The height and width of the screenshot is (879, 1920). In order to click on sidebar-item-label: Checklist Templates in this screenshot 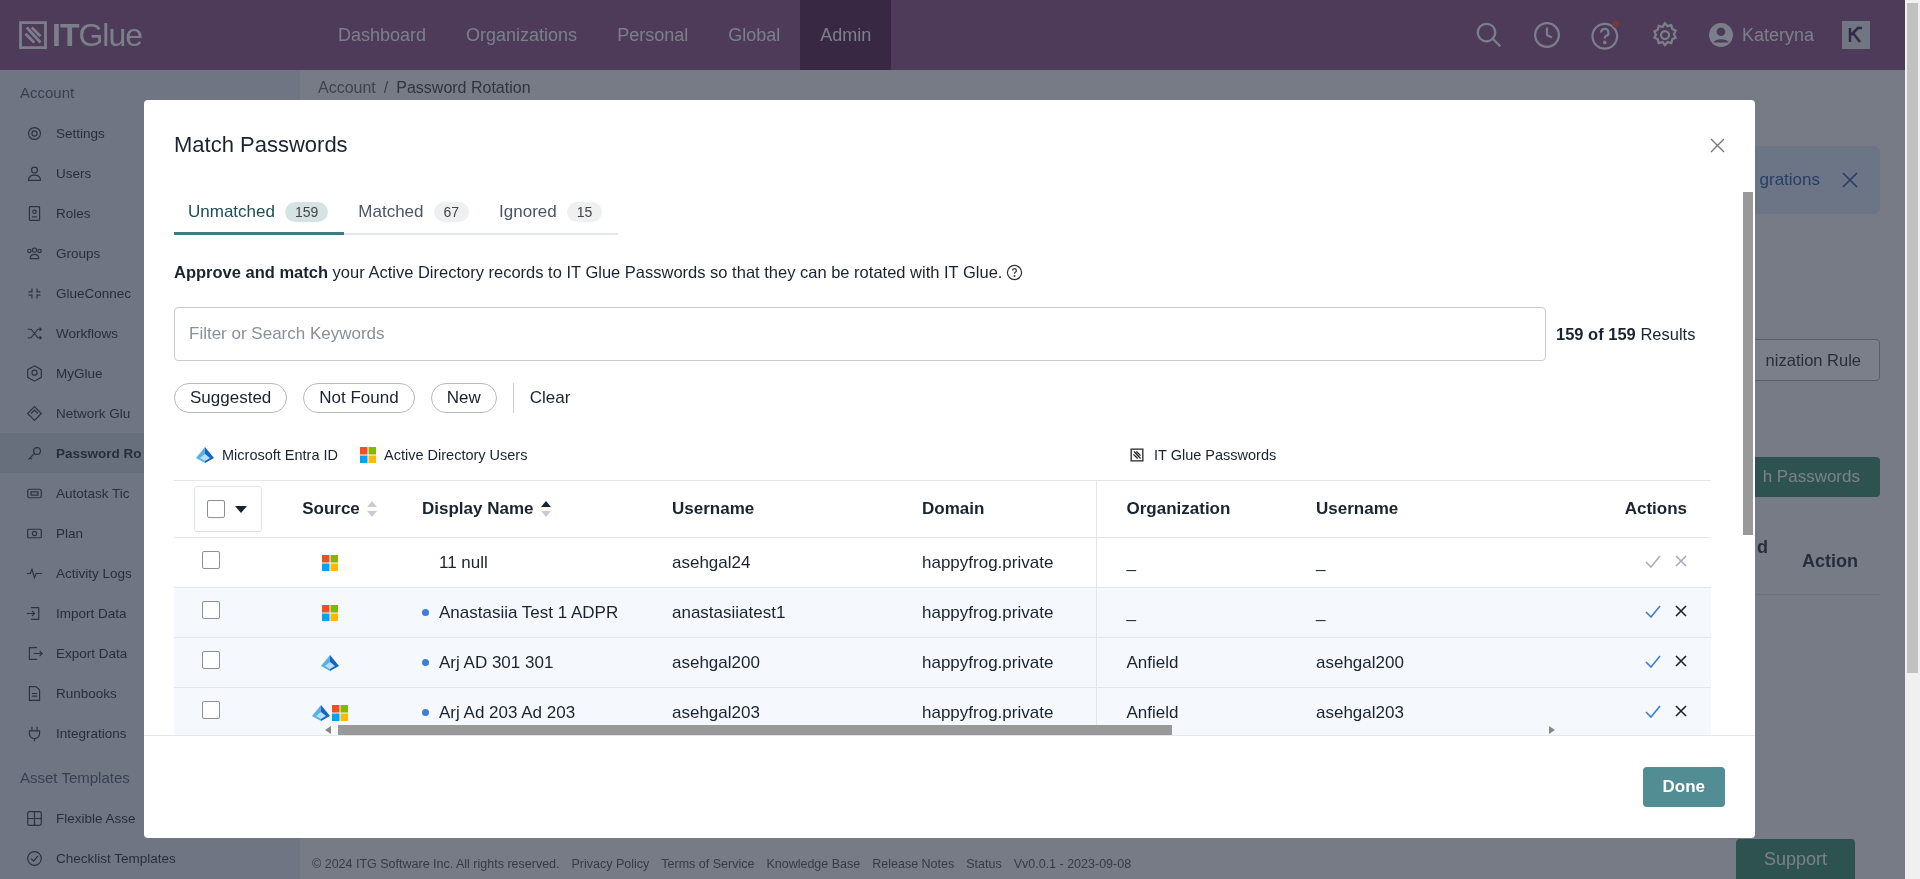, I will do `click(116, 858)`.